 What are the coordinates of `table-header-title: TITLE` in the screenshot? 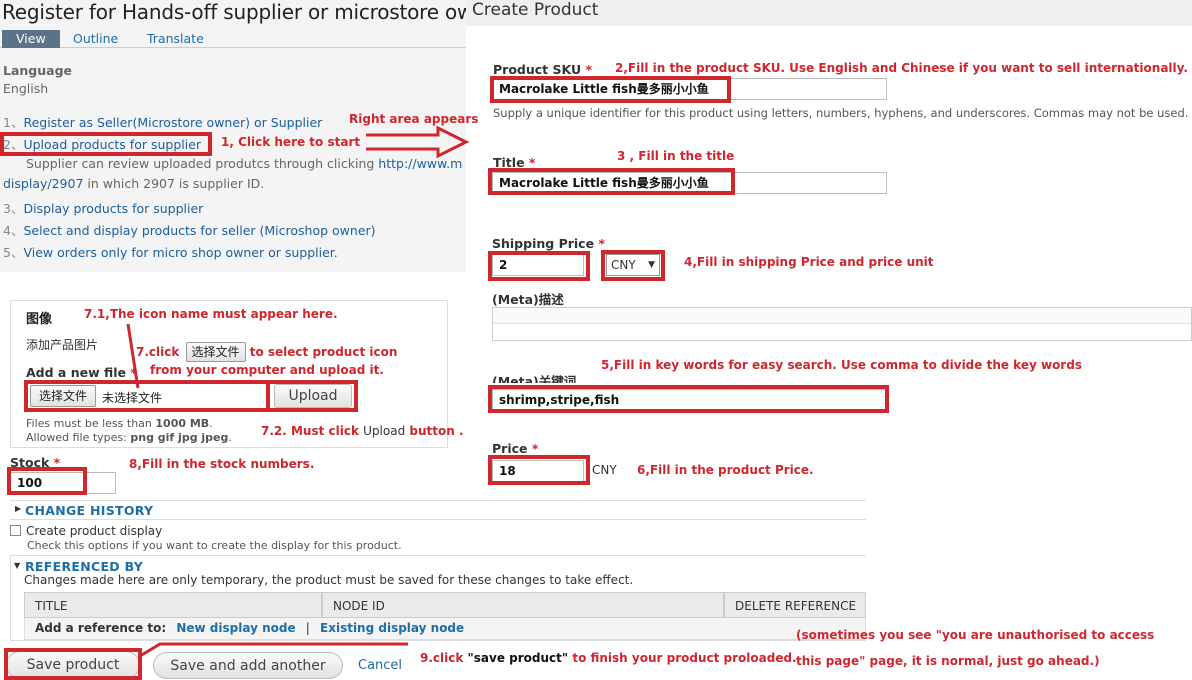 It's located at (173, 605).